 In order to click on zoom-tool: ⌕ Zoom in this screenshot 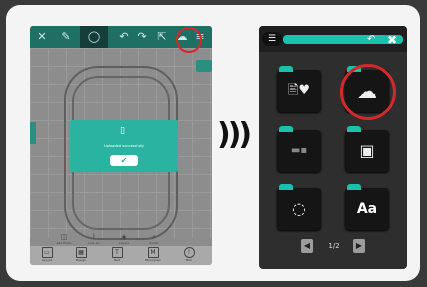, I will do `click(154, 239)`.